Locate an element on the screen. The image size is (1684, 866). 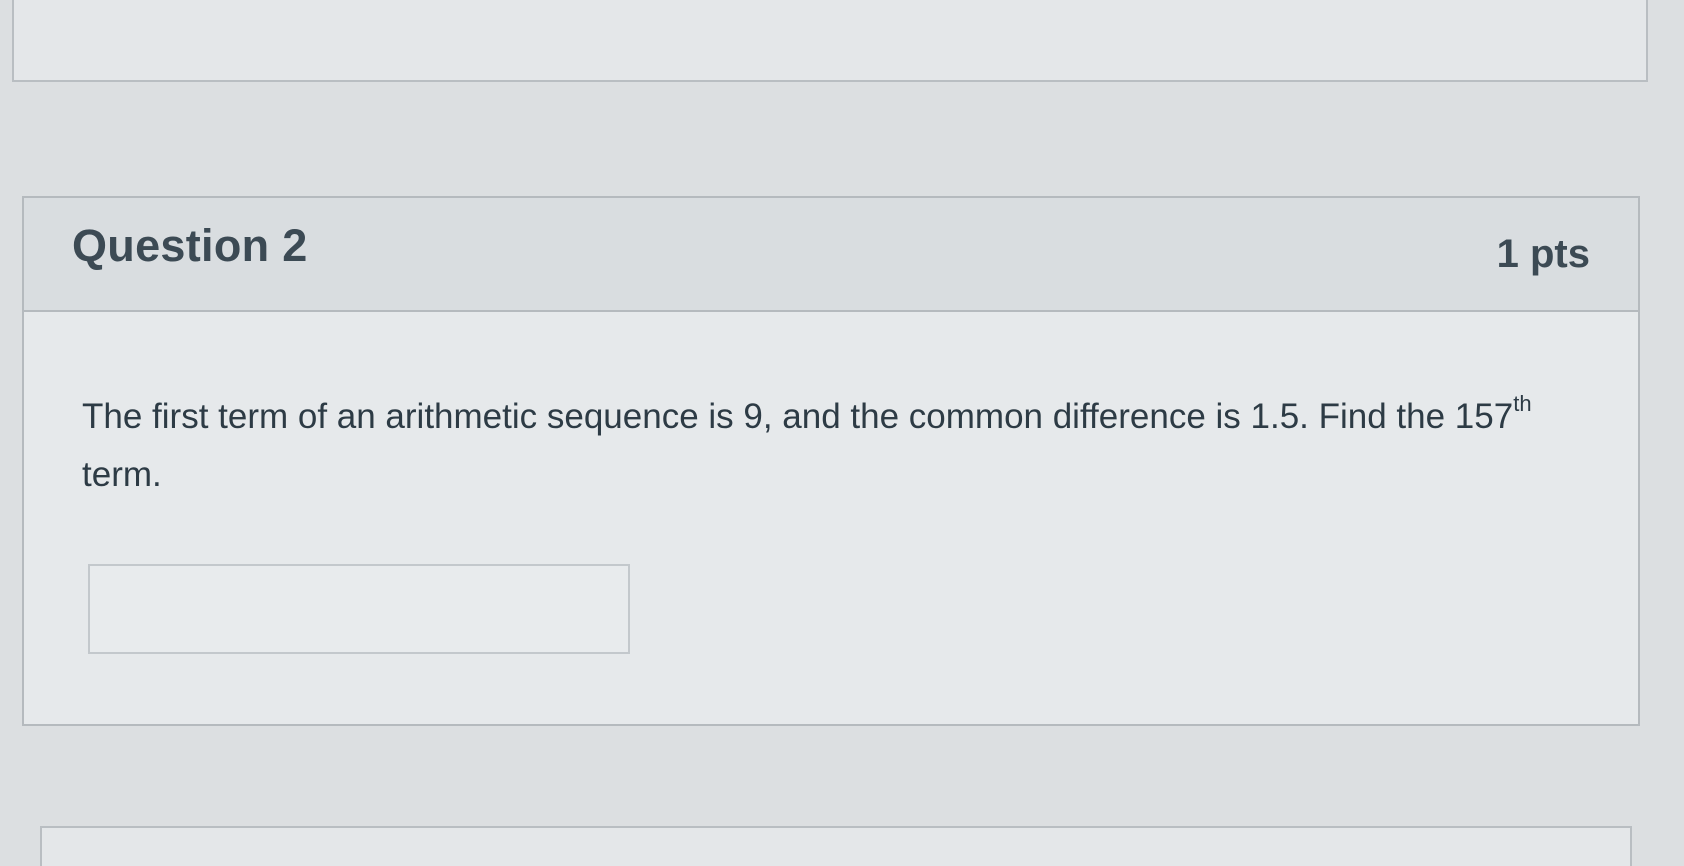
next-question-card is located at coordinates (836, 846).